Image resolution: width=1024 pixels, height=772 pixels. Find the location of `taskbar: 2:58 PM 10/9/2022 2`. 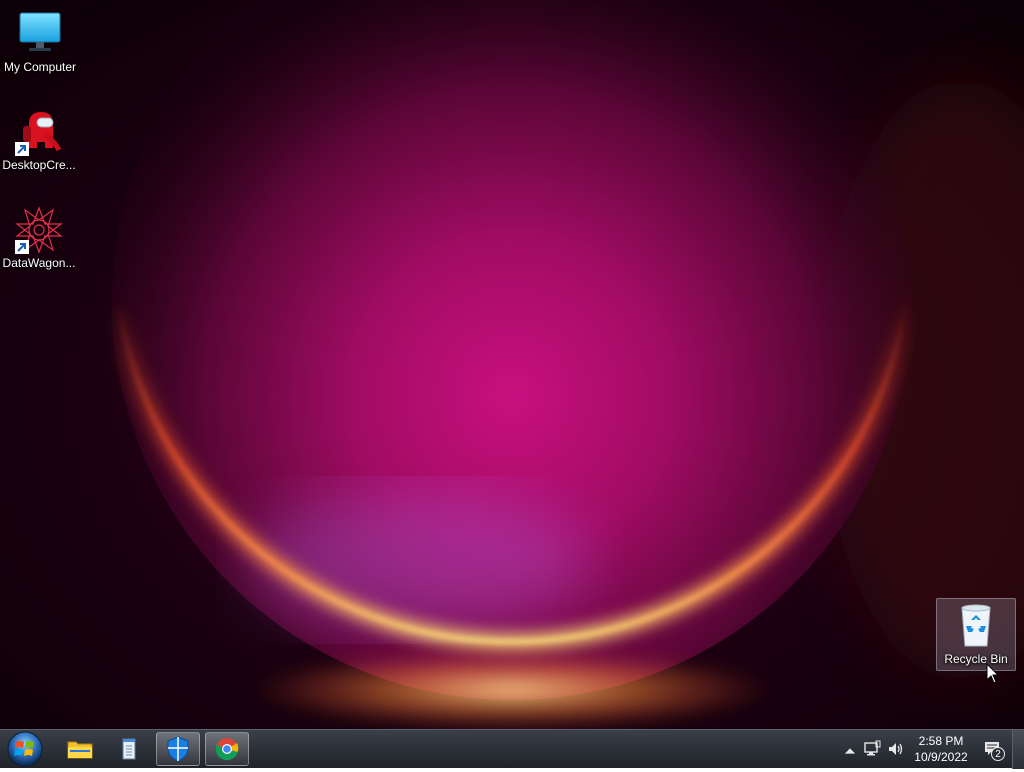

taskbar: 2:58 PM 10/9/2022 2 is located at coordinates (512, 749).